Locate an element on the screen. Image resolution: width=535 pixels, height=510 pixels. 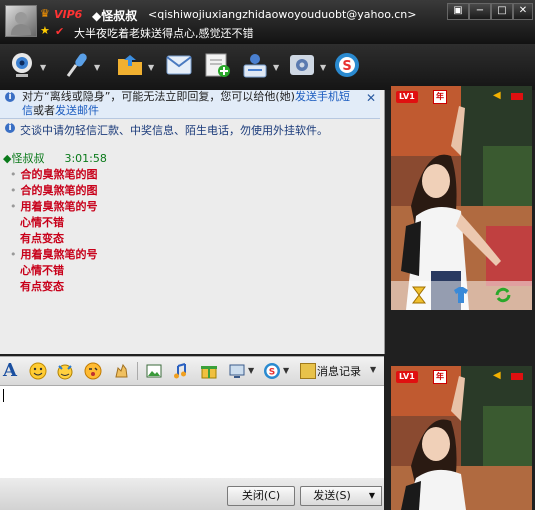
close-button: 关闭(C) is located at coordinates (261, 496).